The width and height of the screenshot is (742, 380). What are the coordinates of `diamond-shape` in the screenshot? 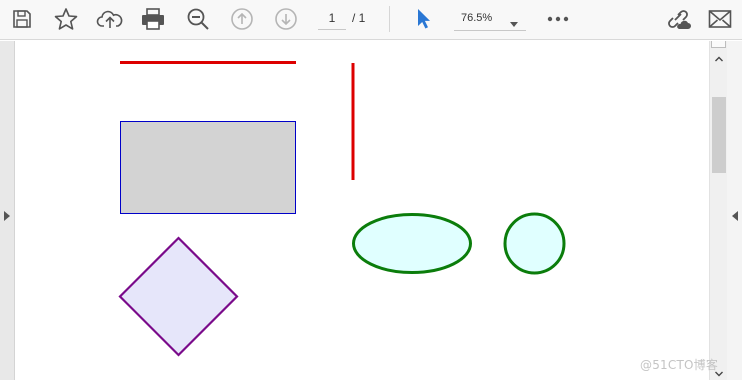 It's located at (178, 296).